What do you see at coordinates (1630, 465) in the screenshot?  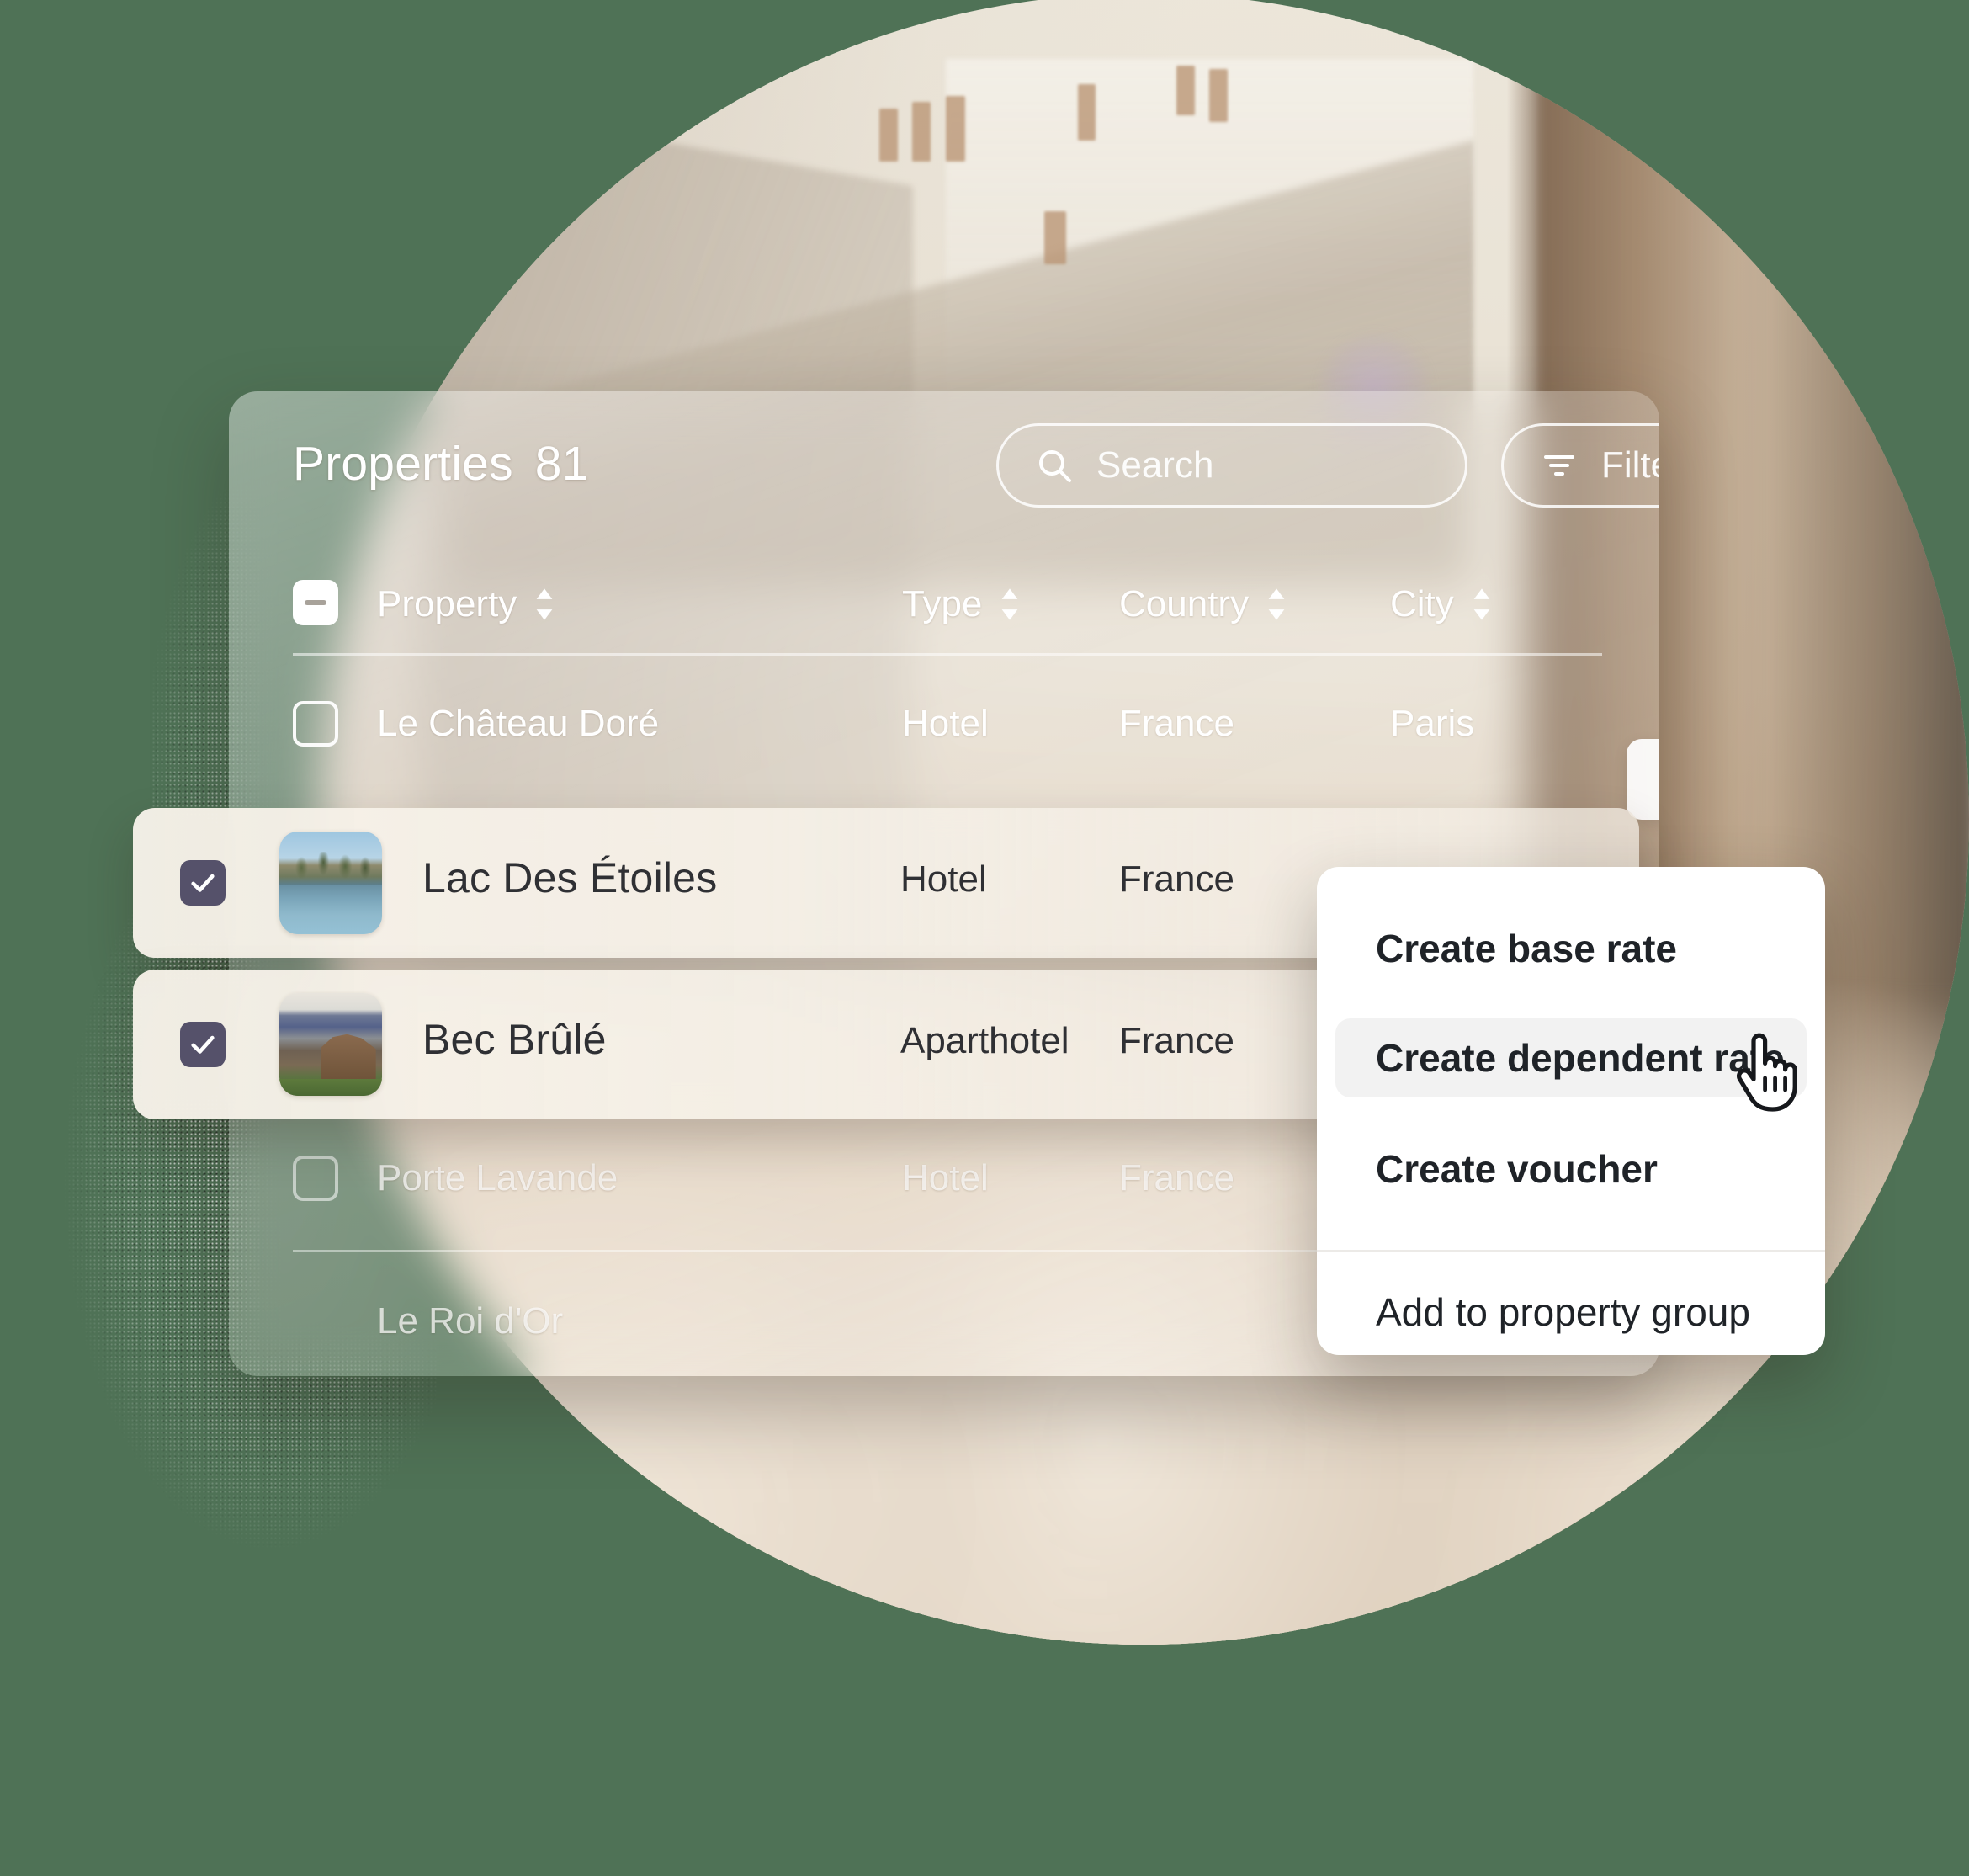 I see `filter-label: Filter` at bounding box center [1630, 465].